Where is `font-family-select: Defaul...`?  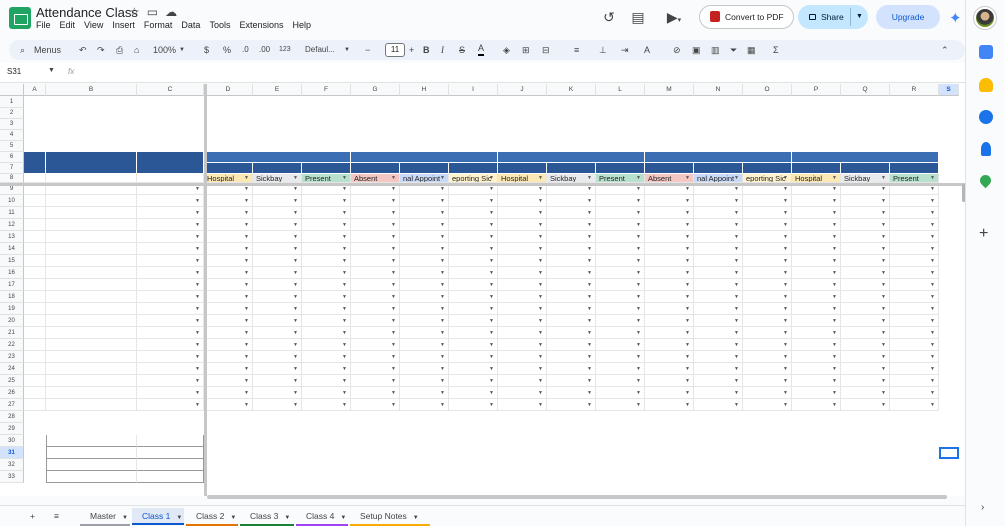 font-family-select: Defaul... is located at coordinates (320, 50).